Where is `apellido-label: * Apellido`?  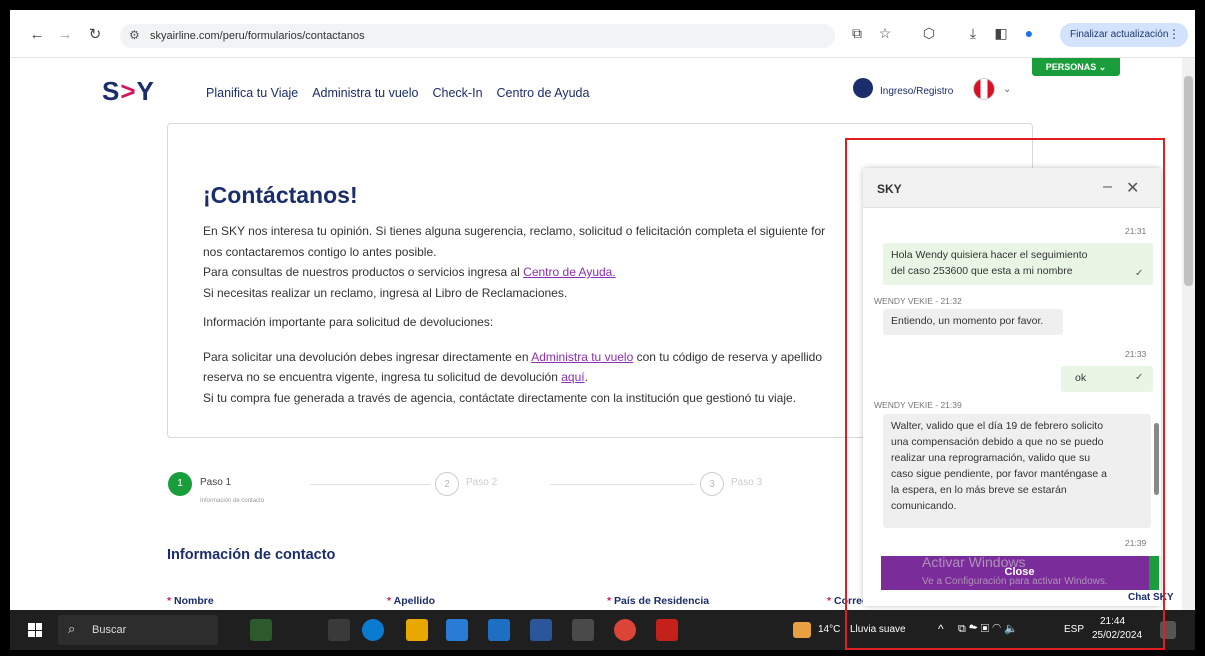
apellido-label: * Apellido is located at coordinates (411, 601).